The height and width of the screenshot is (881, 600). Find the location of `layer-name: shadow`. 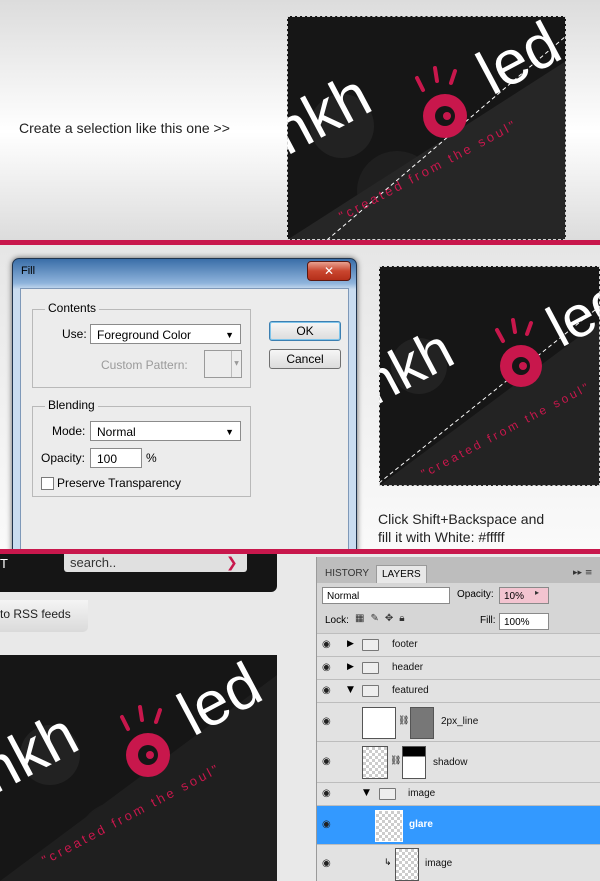

layer-name: shadow is located at coordinates (450, 762).